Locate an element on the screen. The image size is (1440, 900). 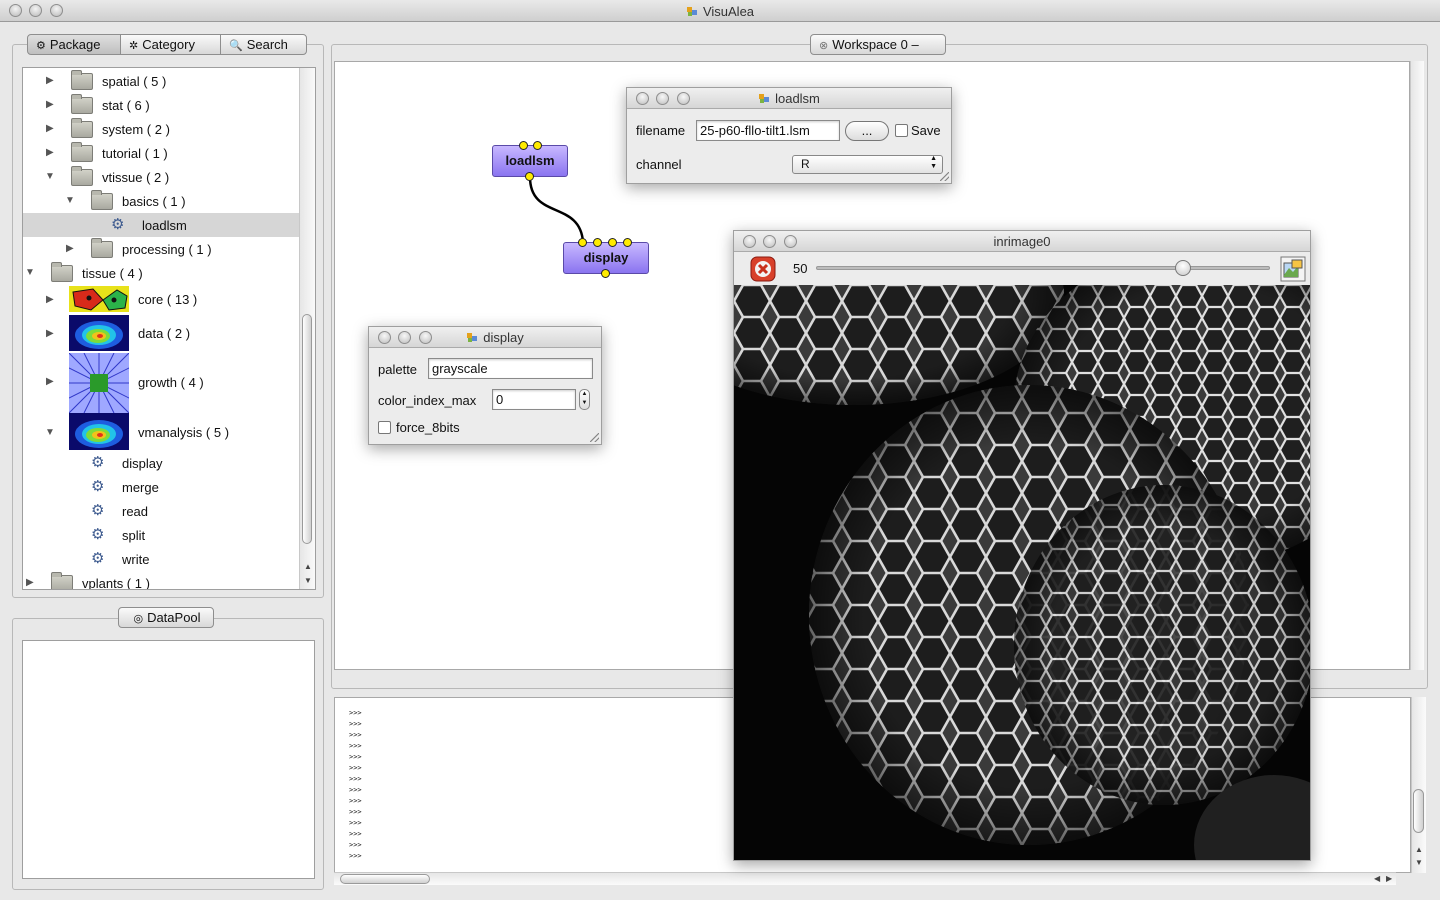
loadlsm-window-titlebar: loadlsm is located at coordinates (789, 98).